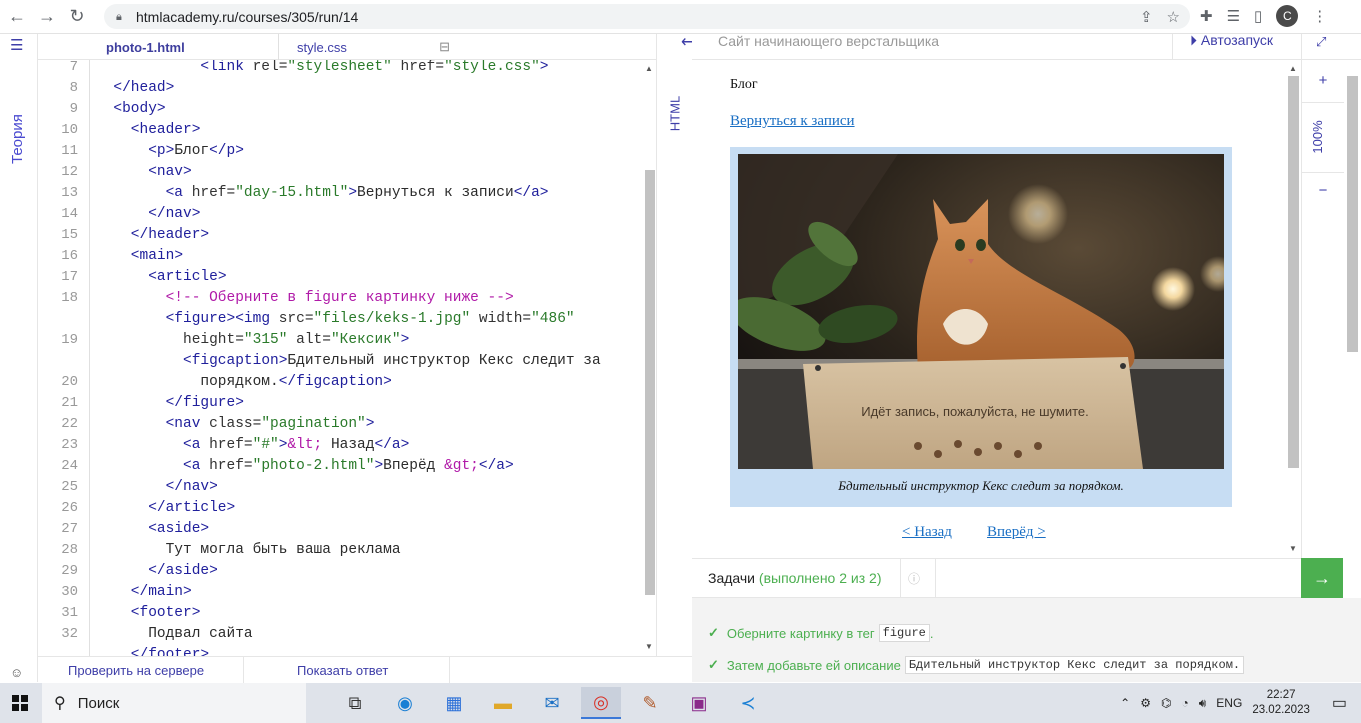  What do you see at coordinates (1229, 703) in the screenshot?
I see `language-indicator: ENG` at bounding box center [1229, 703].